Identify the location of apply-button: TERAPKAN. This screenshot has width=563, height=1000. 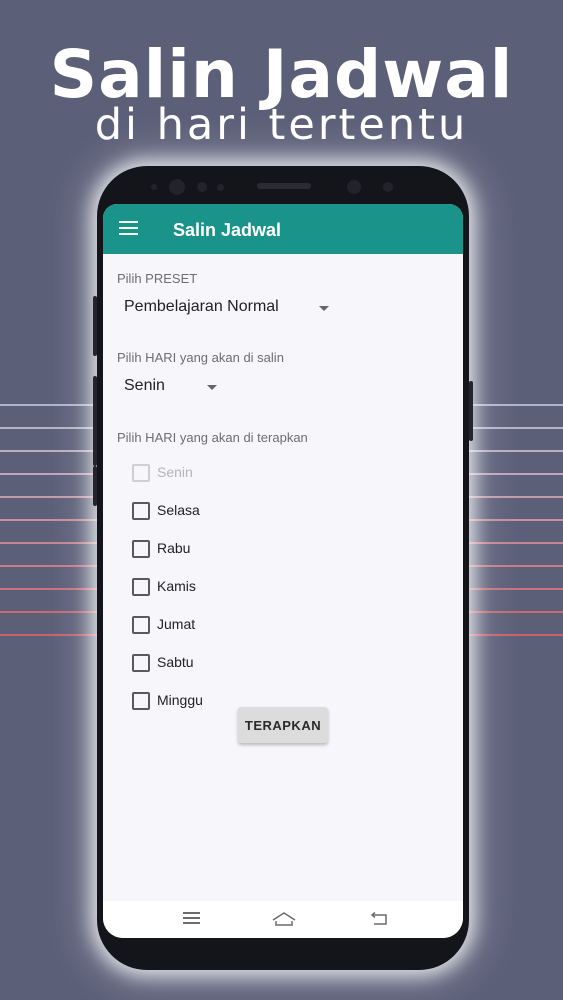
(283, 725).